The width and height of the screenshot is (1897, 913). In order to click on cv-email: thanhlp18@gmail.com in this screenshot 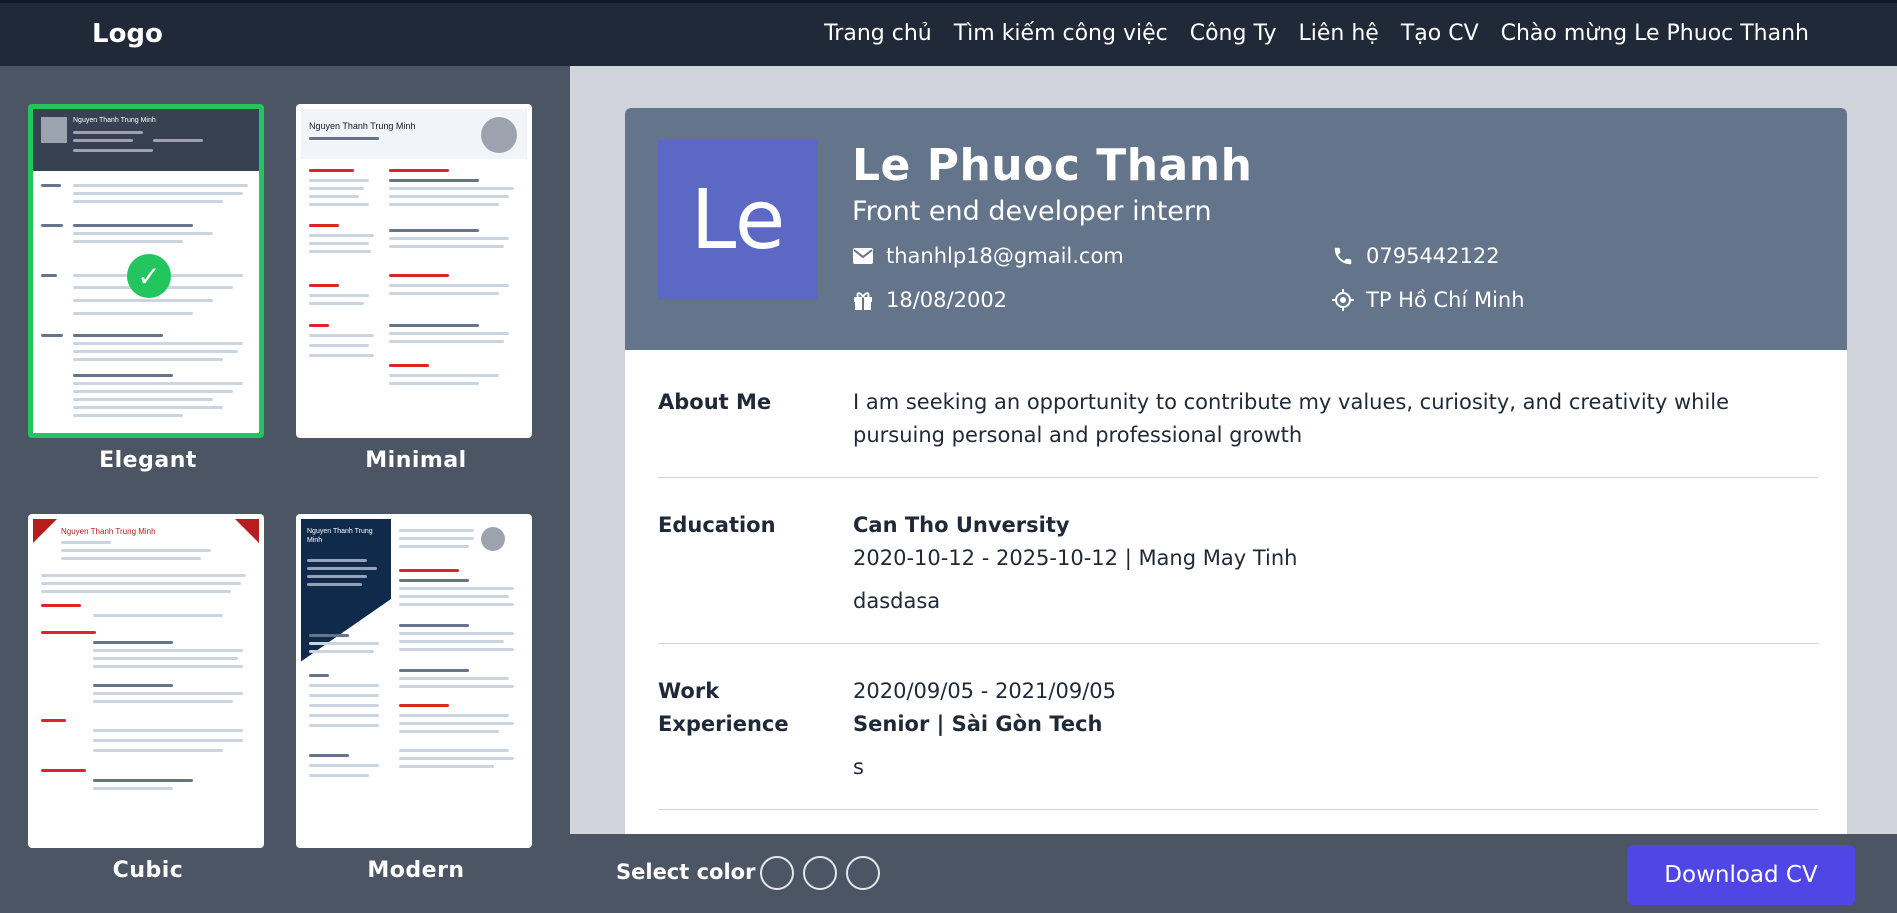, I will do `click(988, 256)`.